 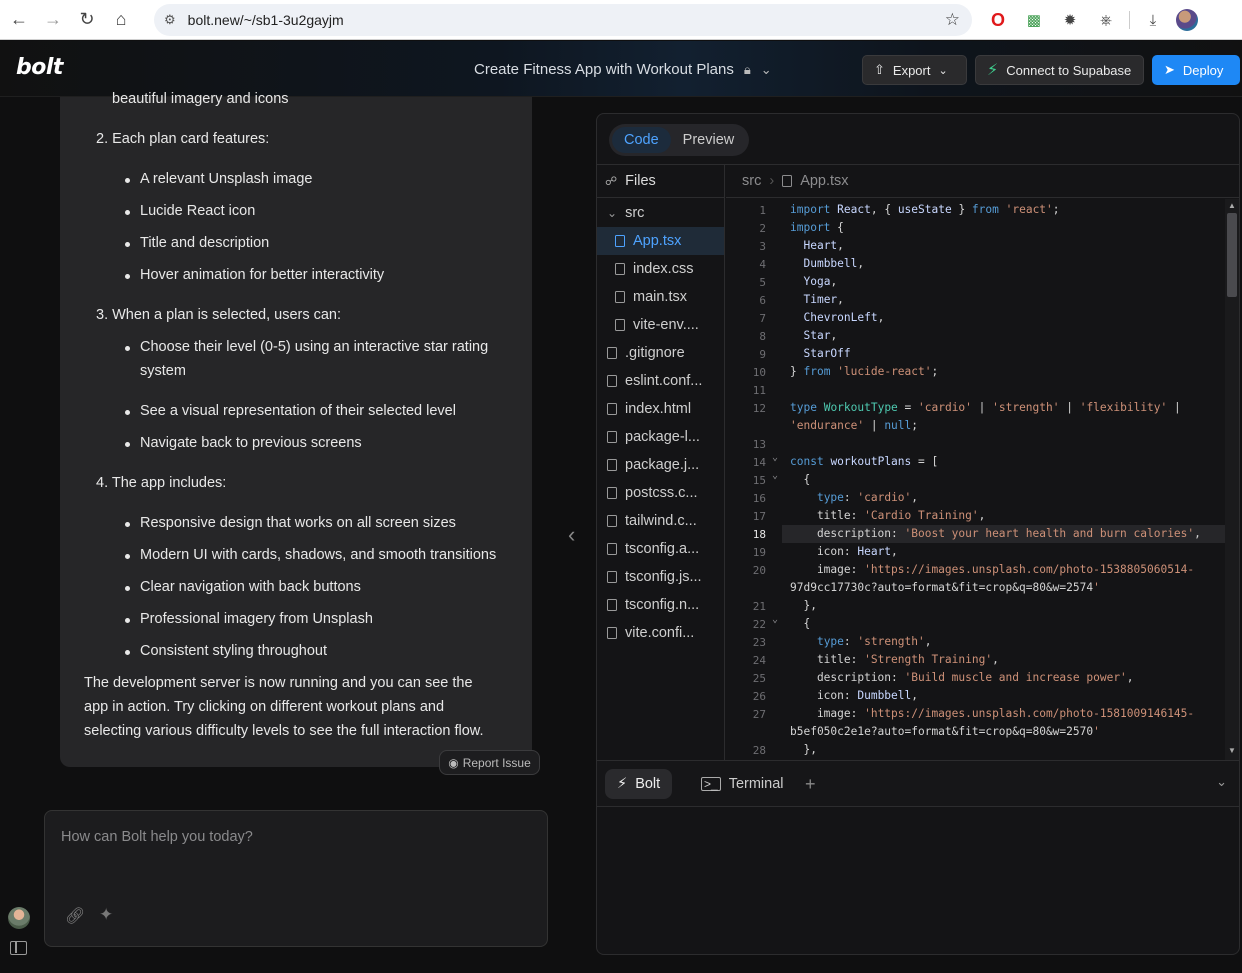 I want to click on file-item: main.tsx, so click(x=660, y=297).